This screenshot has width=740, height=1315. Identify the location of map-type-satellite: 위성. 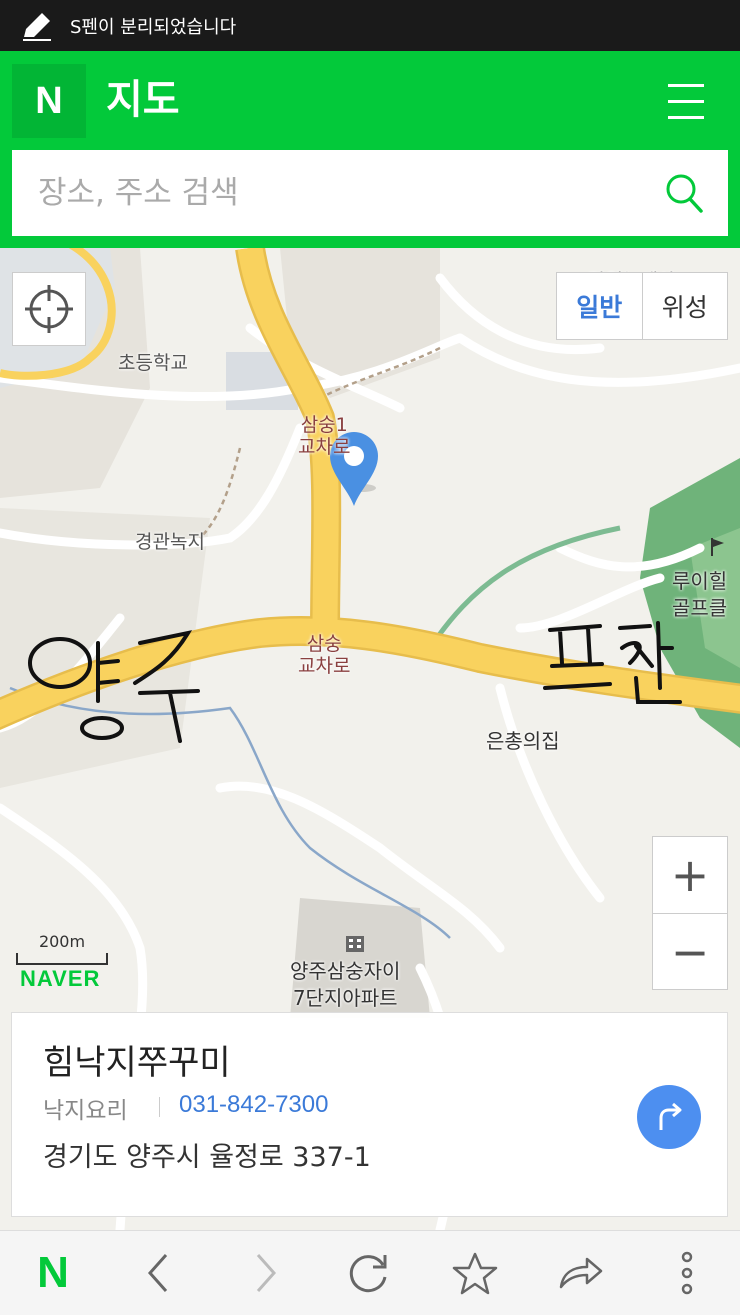
(685, 306).